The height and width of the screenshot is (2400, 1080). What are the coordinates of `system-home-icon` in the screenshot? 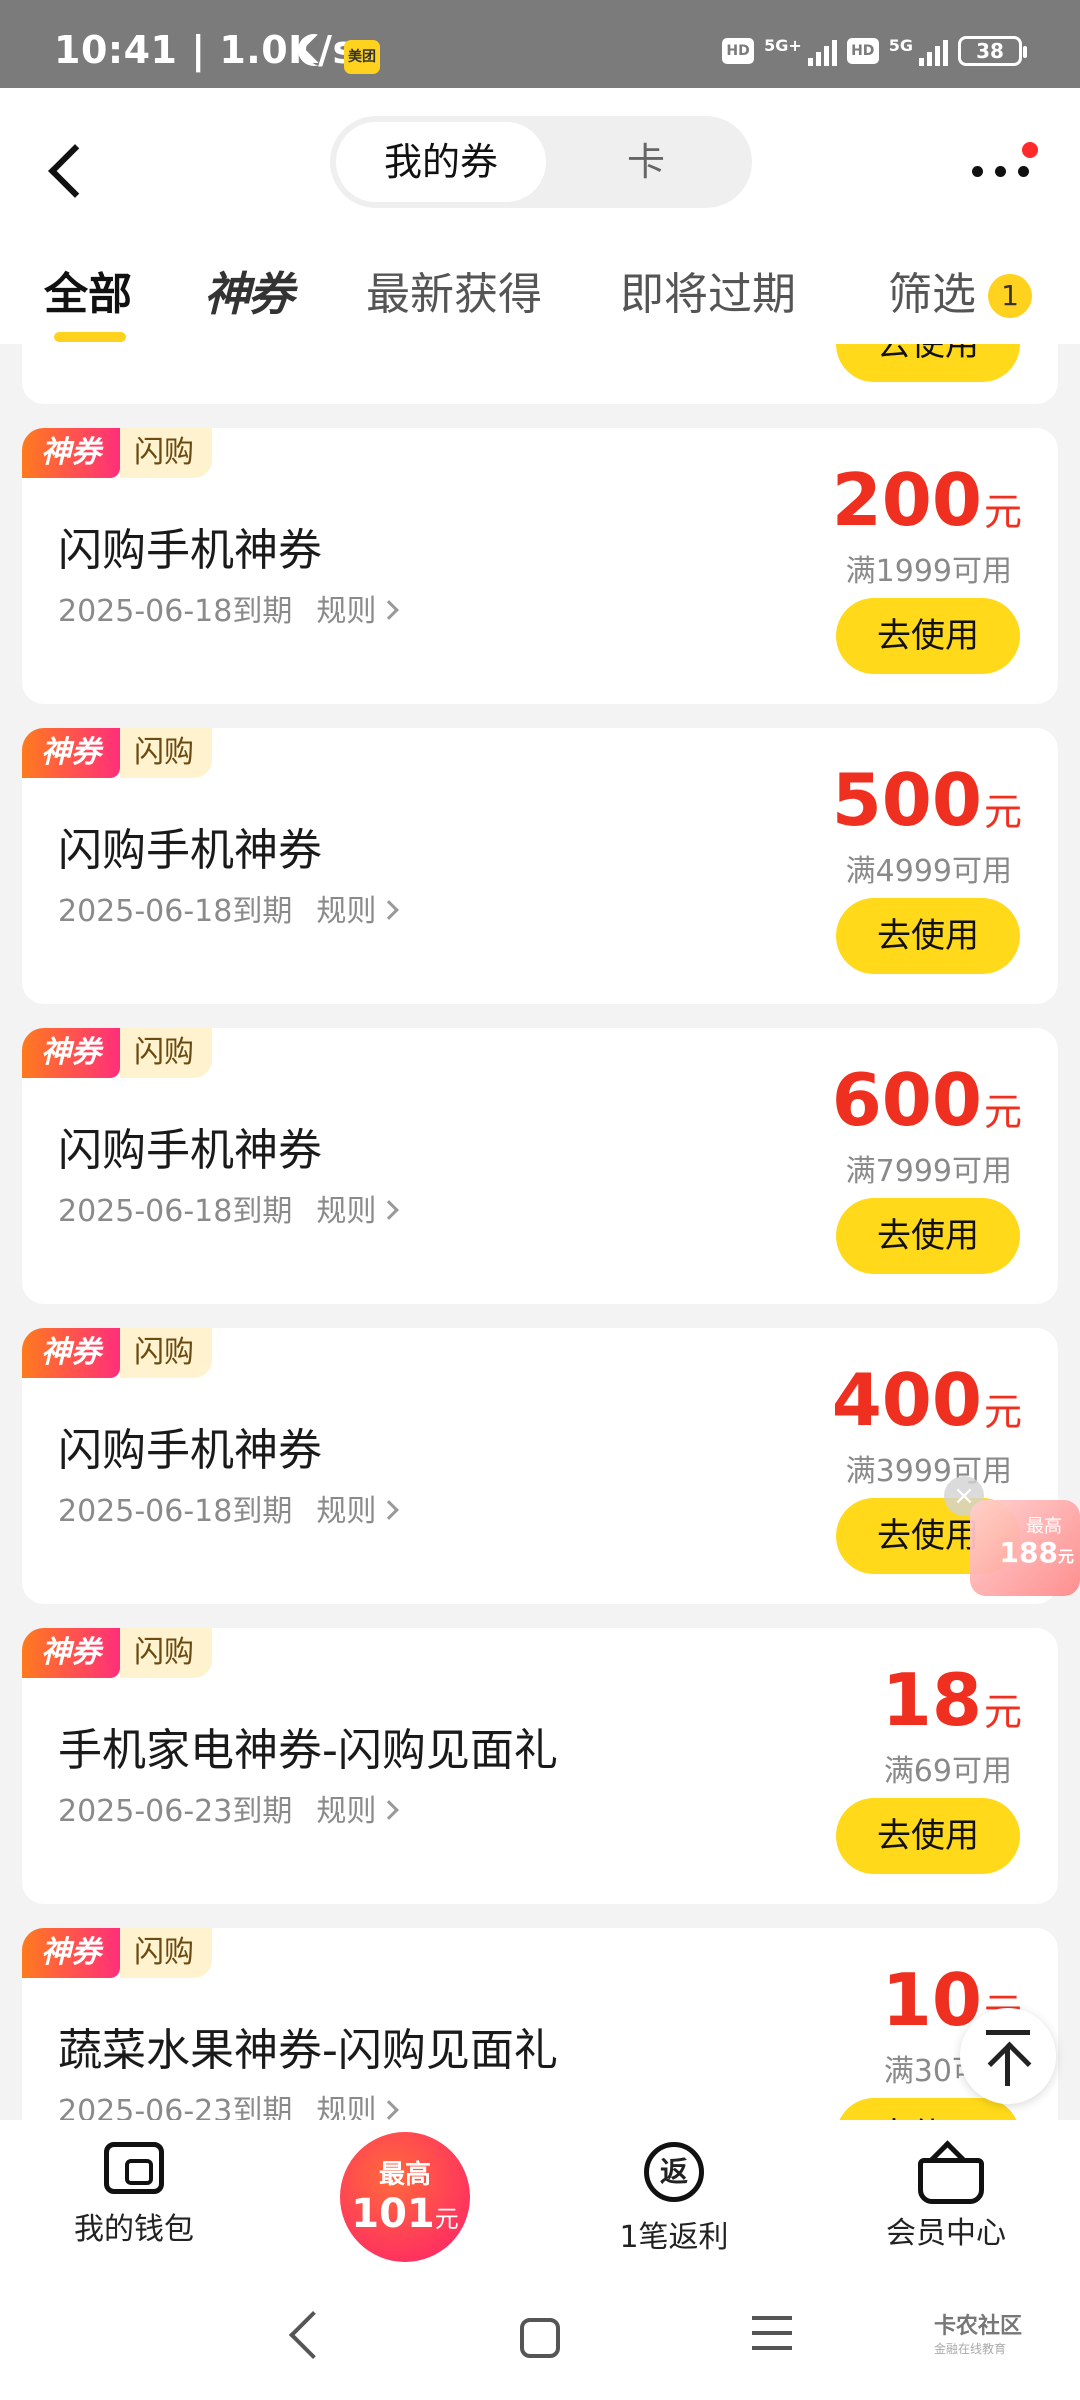 It's located at (540, 2338).